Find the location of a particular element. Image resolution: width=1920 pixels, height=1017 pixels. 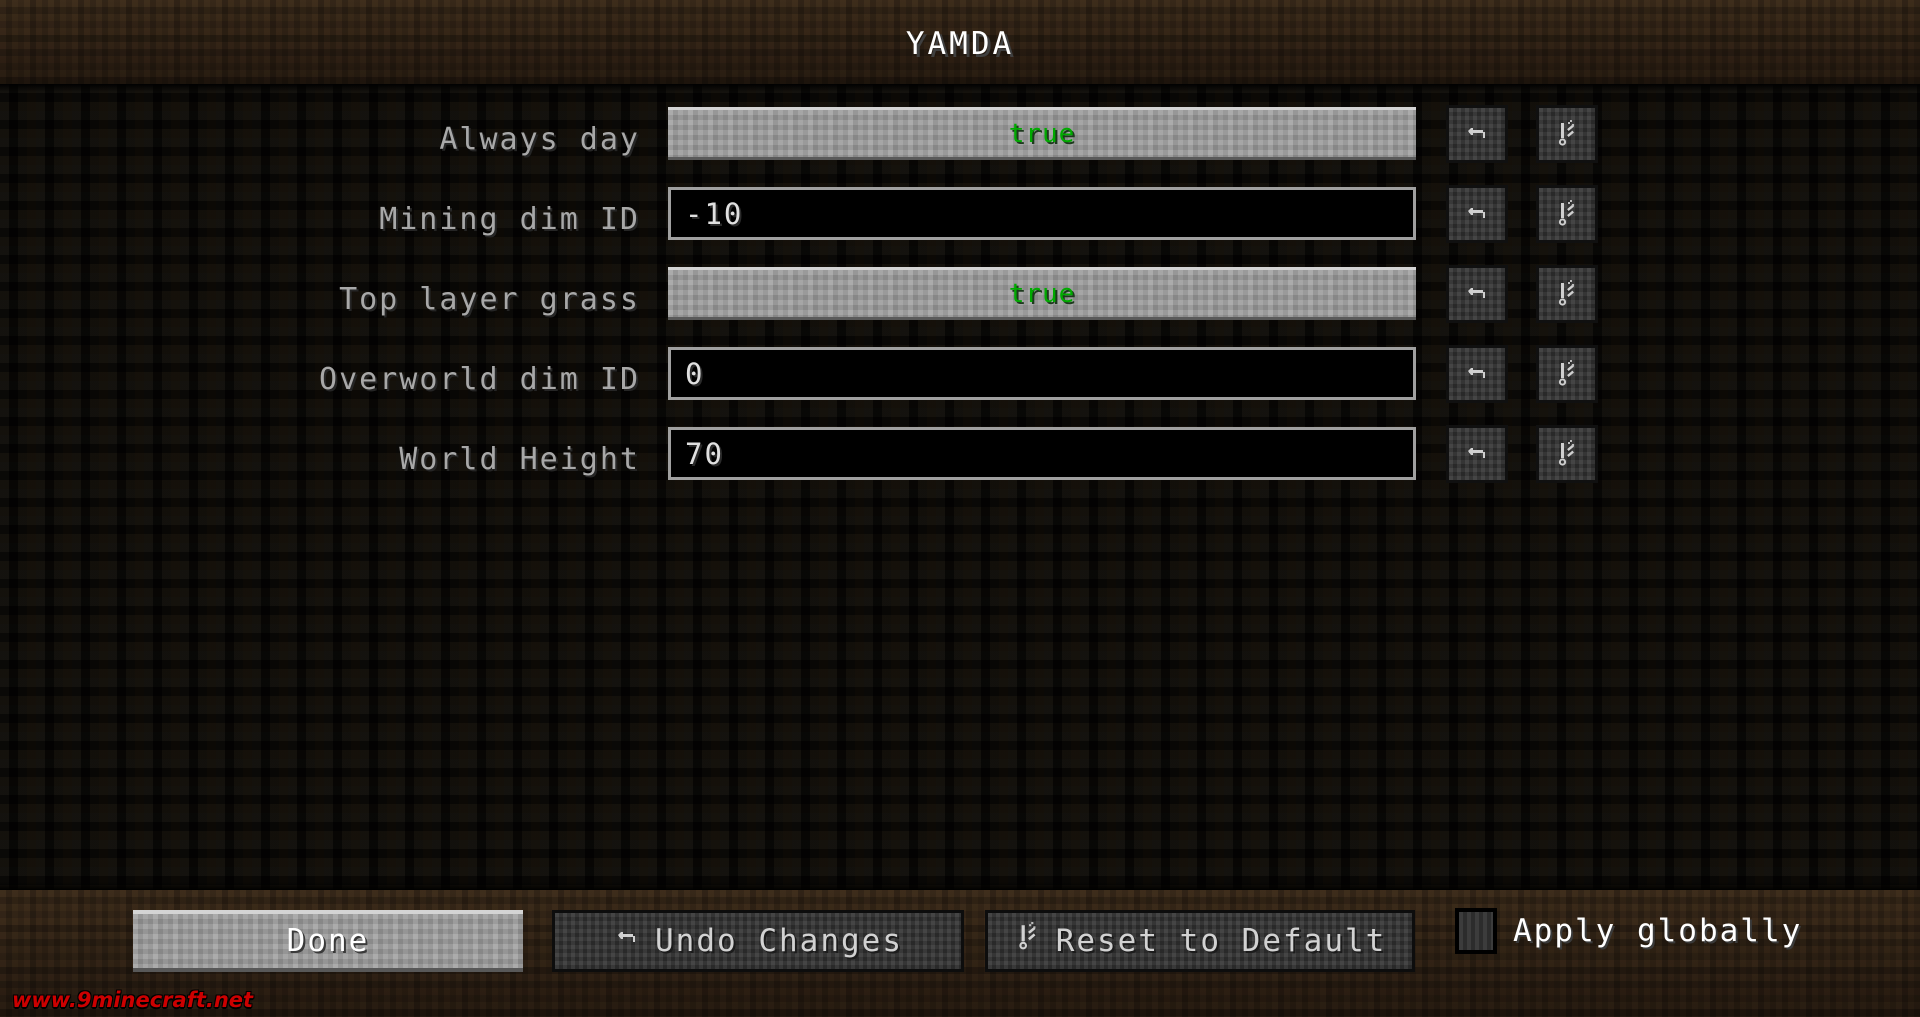

config-row-label: Always day is located at coordinates (539, 139).